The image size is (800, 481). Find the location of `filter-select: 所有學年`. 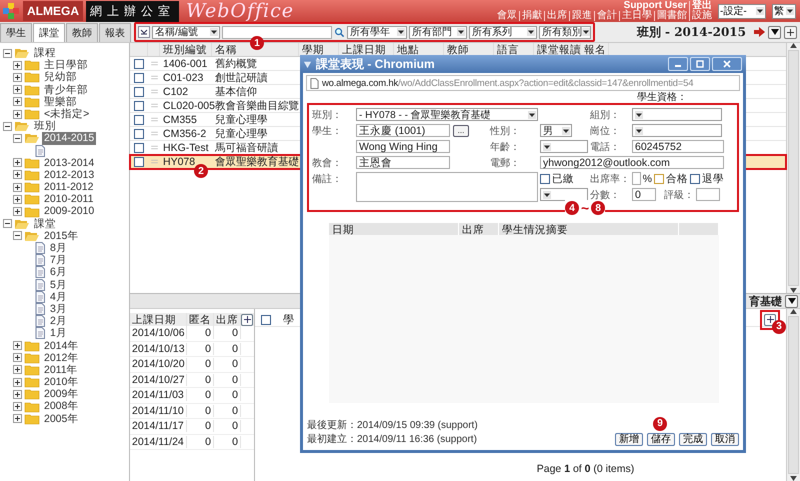

filter-select: 所有學年 is located at coordinates (377, 32).